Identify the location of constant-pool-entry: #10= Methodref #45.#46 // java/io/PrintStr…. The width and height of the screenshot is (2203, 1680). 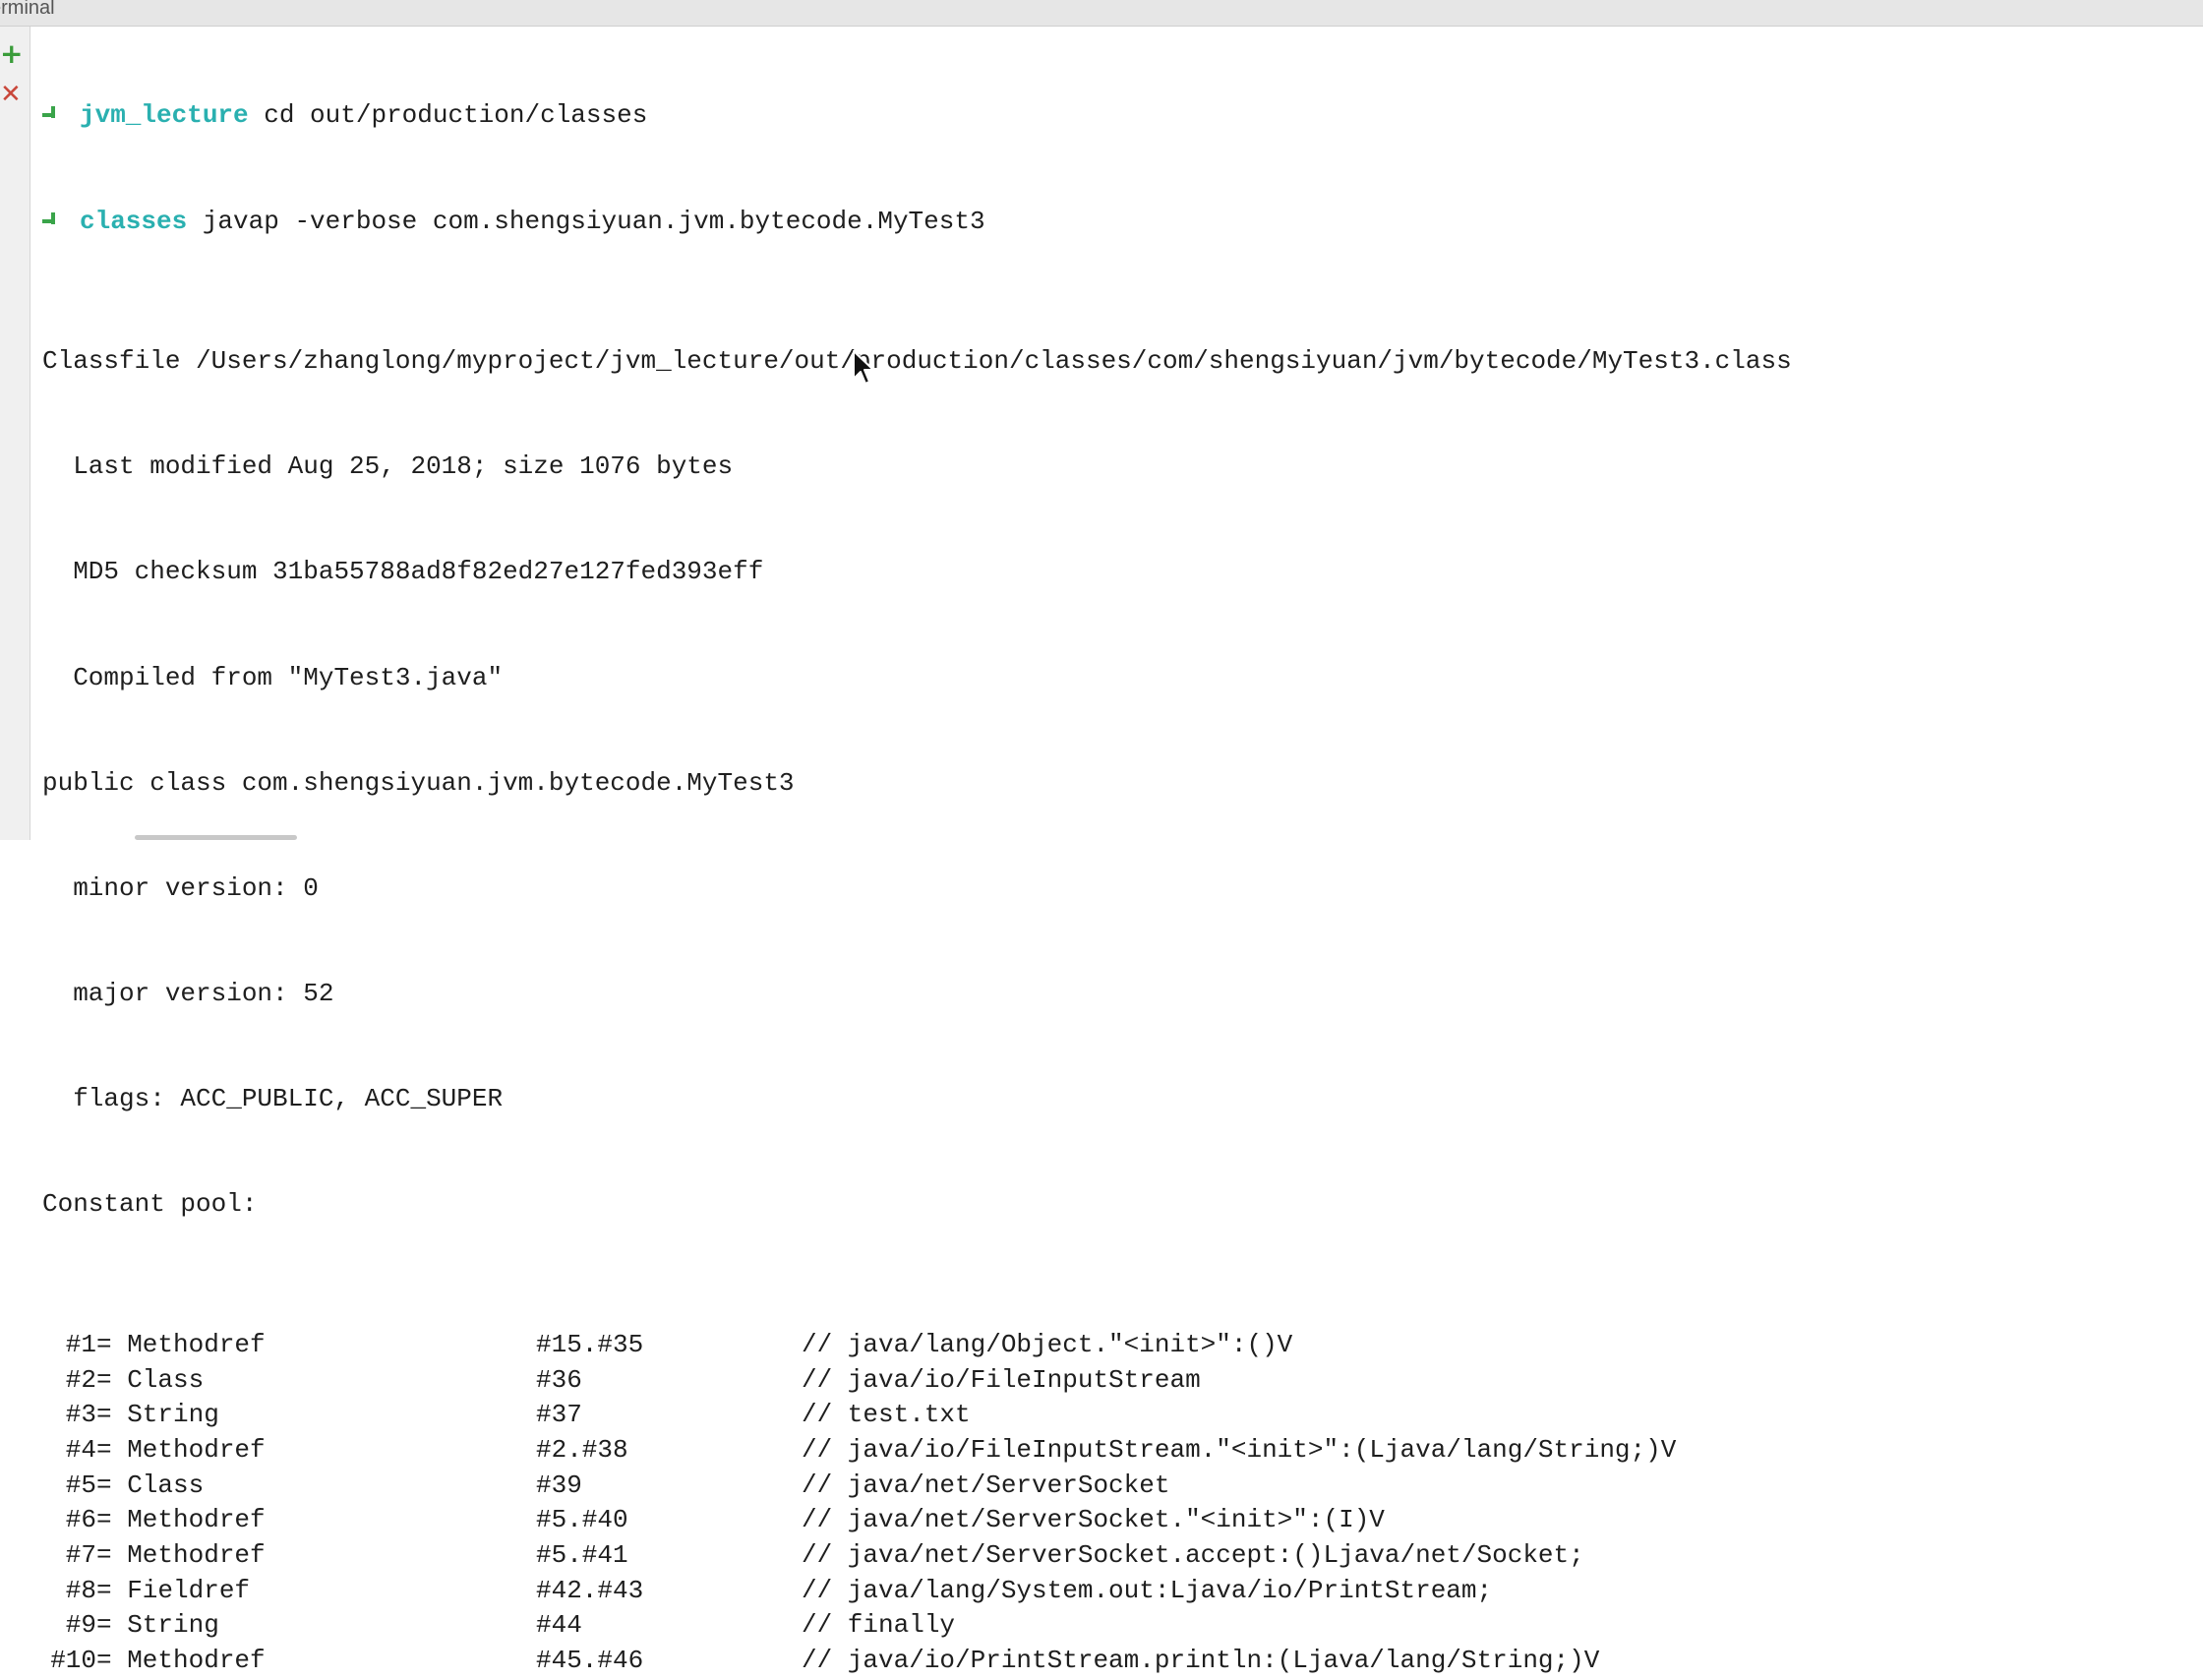
(1122, 1661).